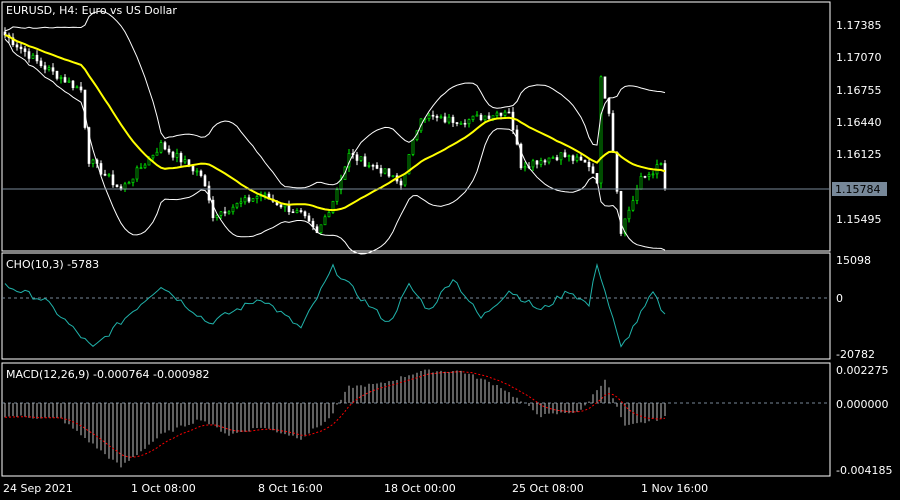 The height and width of the screenshot is (500, 900). Describe the element at coordinates (548, 488) in the screenshot. I see `time-label: 25 Oct 08:00` at that location.